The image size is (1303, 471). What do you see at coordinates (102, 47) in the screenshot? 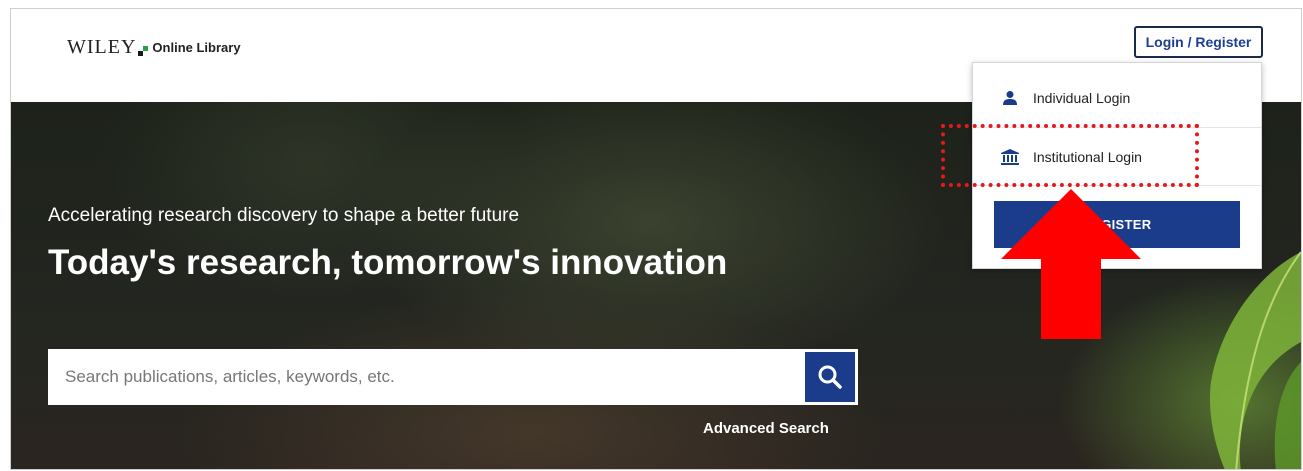
I see `logo-wordmark: WILEY` at bounding box center [102, 47].